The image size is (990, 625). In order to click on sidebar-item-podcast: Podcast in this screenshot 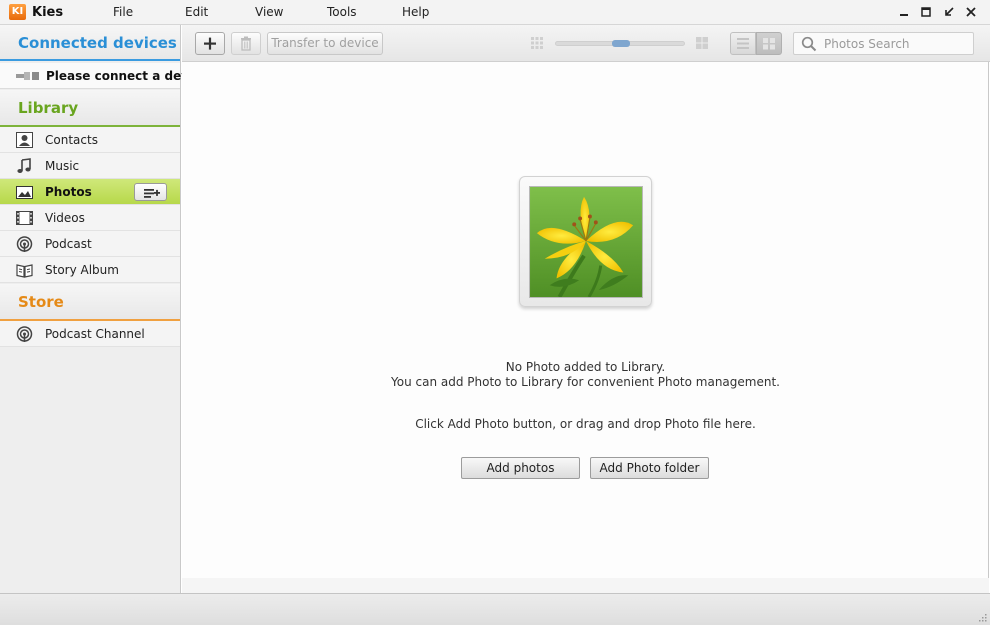, I will do `click(90, 244)`.